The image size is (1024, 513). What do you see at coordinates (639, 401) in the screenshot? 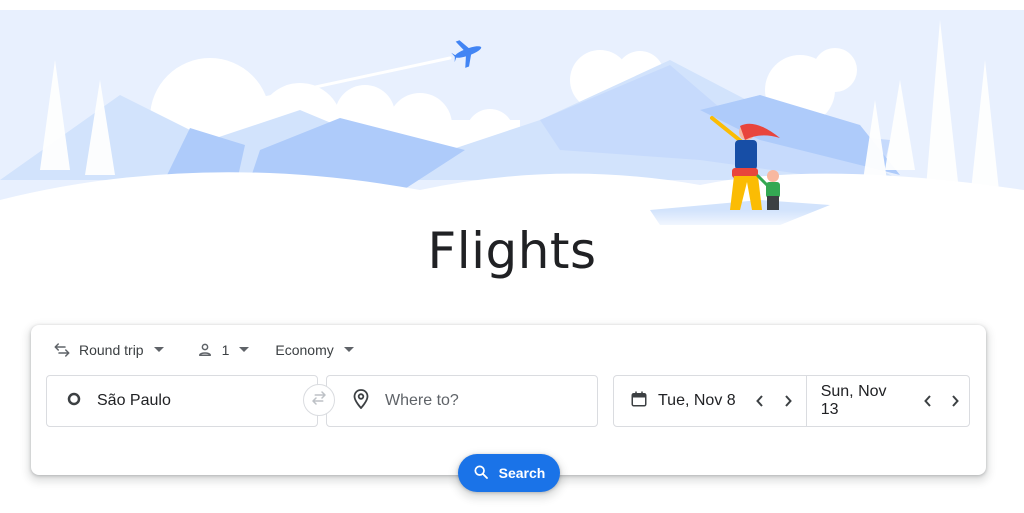
I see `calendar-icon` at bounding box center [639, 401].